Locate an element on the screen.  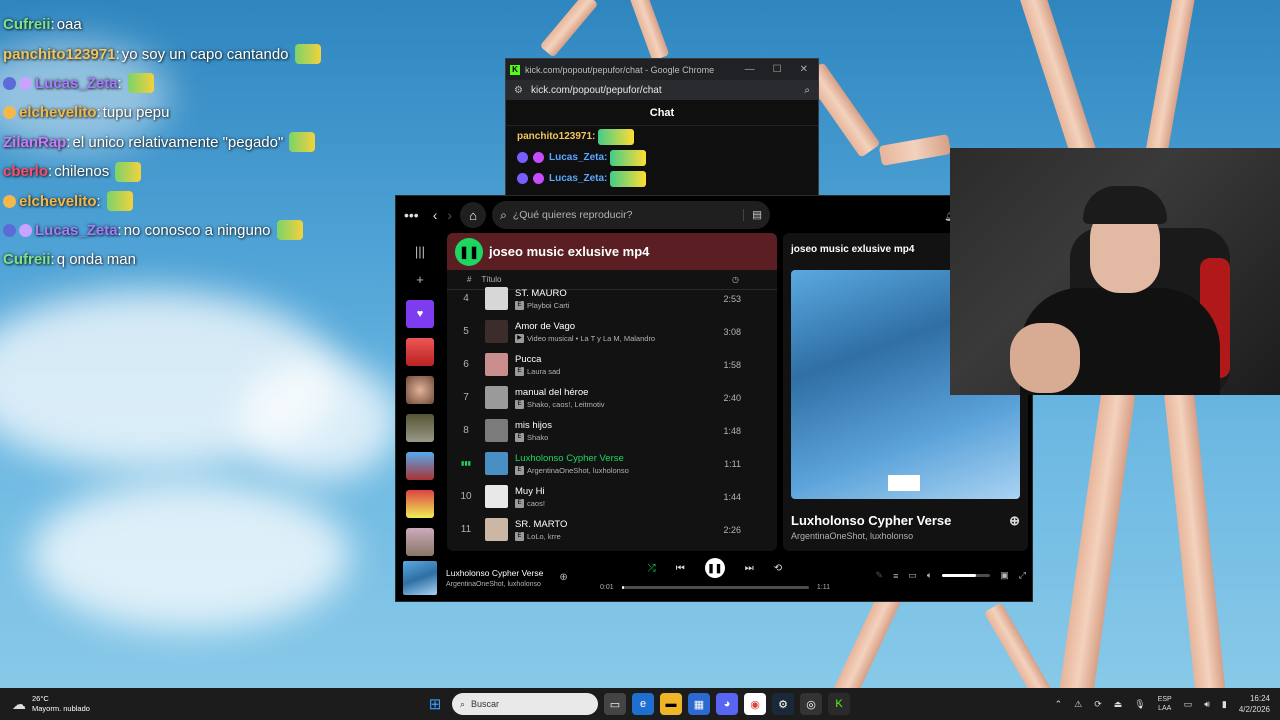
chevron-up-icon: ⌃ is located at coordinates (1059, 704).